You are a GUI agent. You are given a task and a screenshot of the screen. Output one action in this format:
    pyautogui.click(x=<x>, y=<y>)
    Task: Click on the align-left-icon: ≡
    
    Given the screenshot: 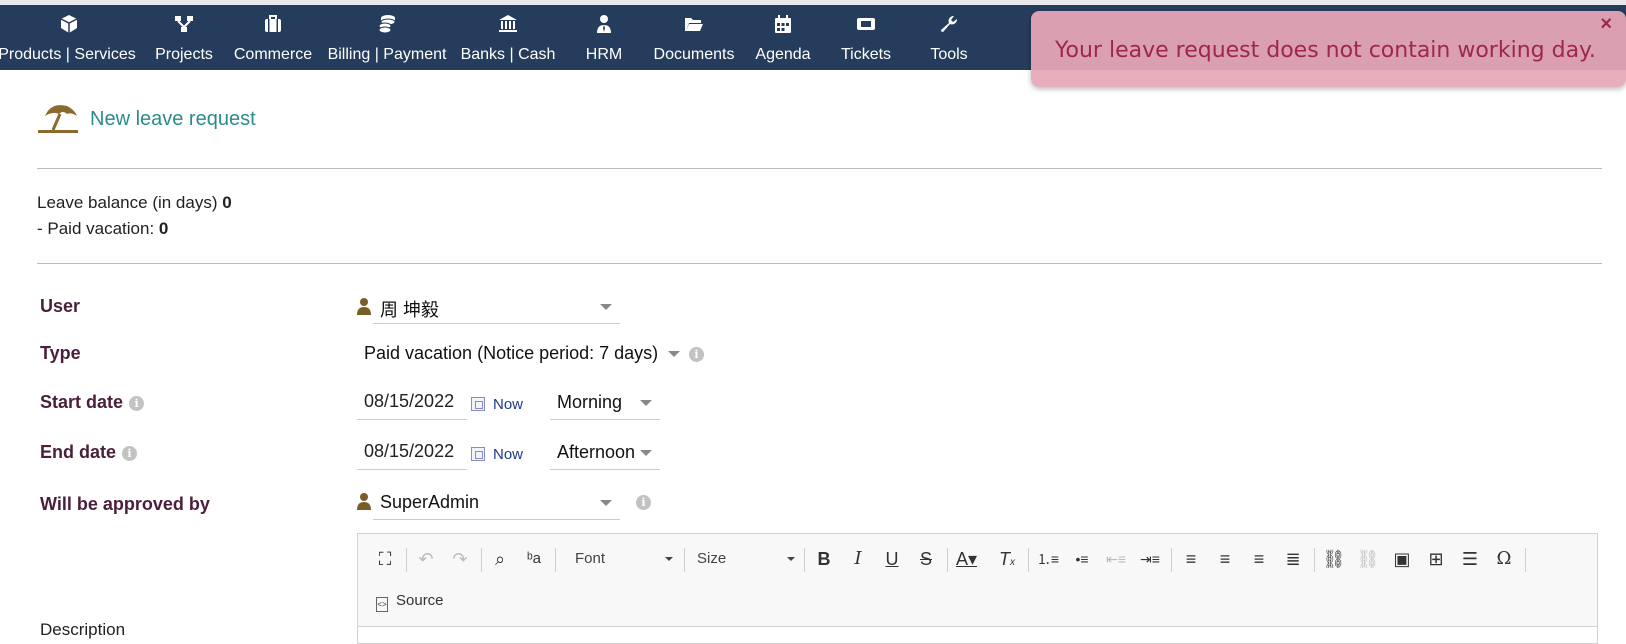 What is the action you would take?
    pyautogui.click(x=1191, y=559)
    